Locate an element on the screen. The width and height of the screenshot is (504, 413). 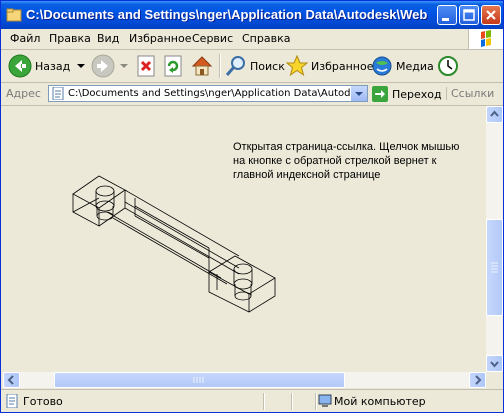
arrow-right-icon is located at coordinates (478, 380).